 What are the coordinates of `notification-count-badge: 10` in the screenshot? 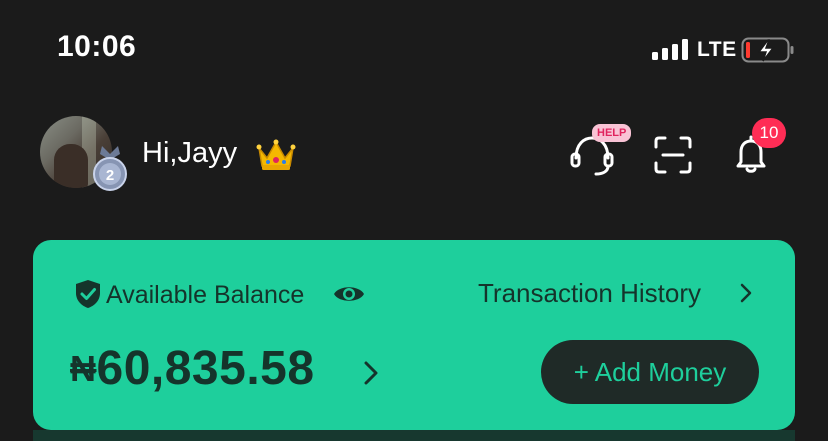 It's located at (769, 133).